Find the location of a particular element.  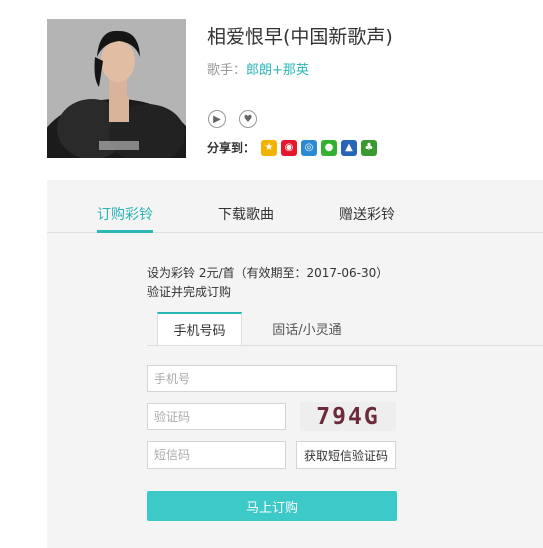

heart-icon: ♥ is located at coordinates (248, 119).